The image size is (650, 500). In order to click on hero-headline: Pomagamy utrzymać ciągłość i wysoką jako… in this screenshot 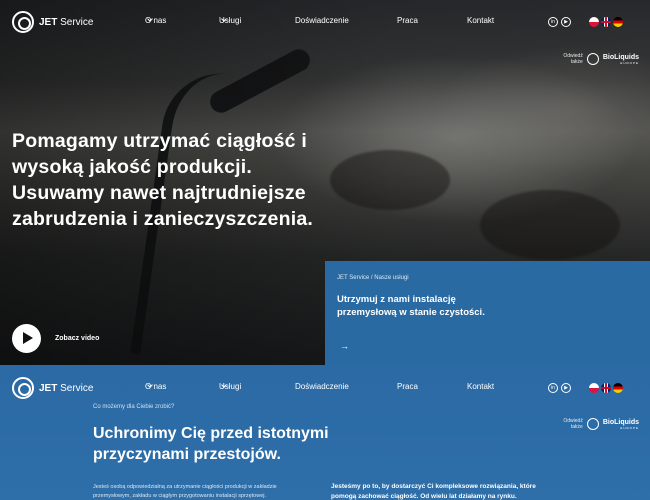, I will do `click(162, 180)`.